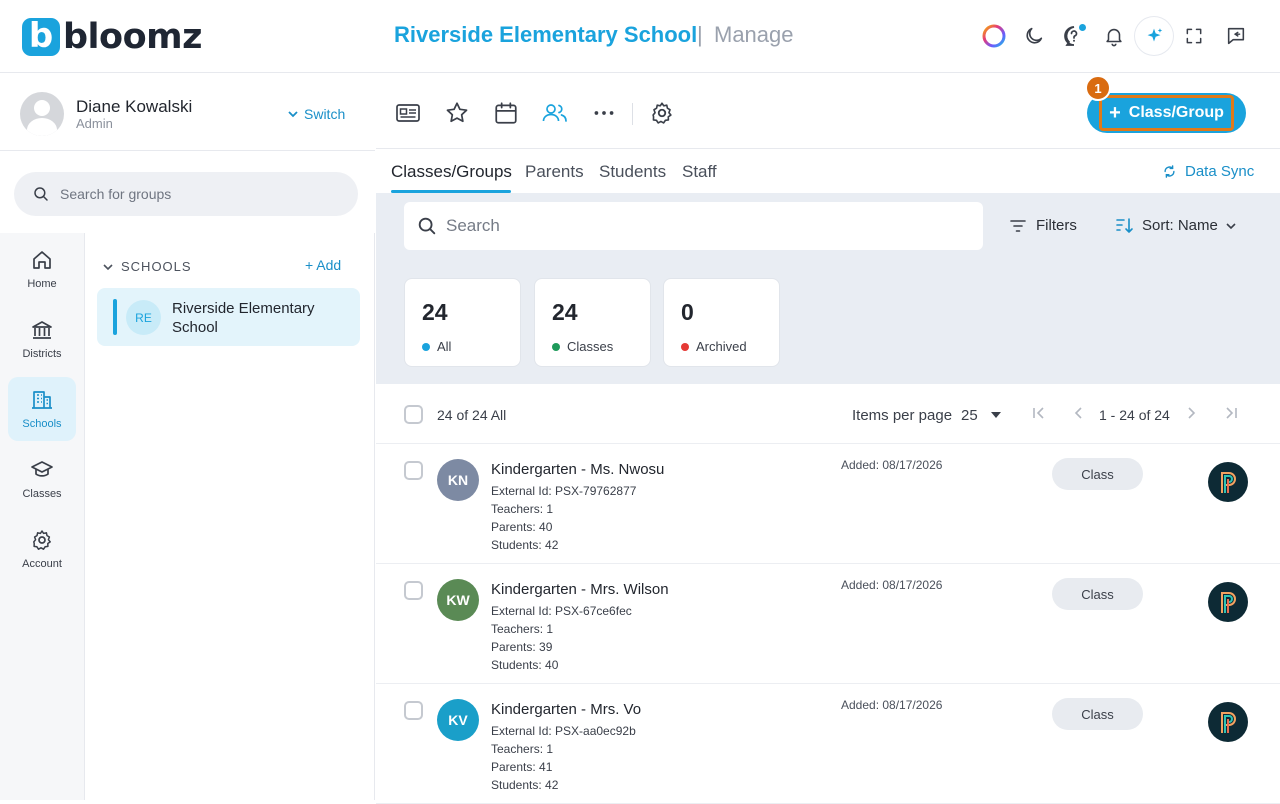  I want to click on switch-button: Switch, so click(316, 114).